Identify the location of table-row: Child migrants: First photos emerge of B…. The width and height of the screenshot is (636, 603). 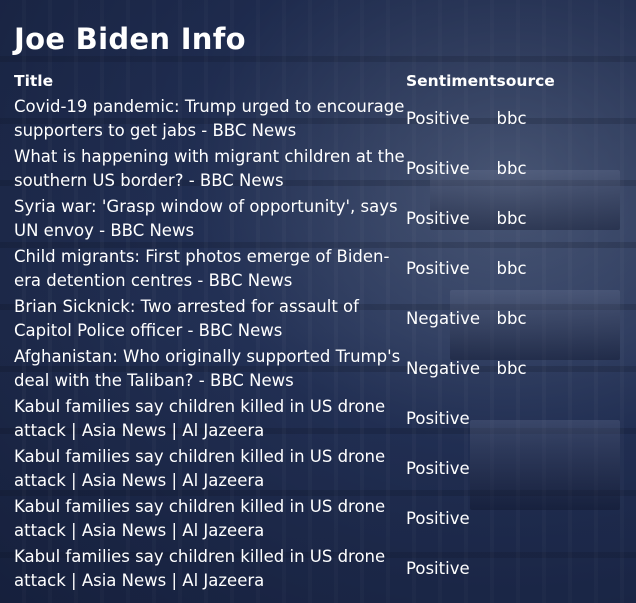
(315, 269).